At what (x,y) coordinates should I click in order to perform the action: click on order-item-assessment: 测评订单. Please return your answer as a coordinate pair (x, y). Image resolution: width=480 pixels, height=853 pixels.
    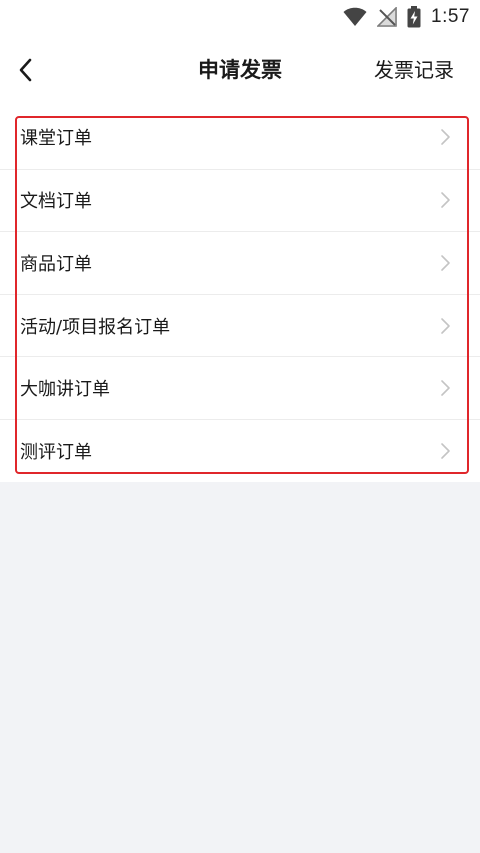
    Looking at the image, I should click on (240, 450).